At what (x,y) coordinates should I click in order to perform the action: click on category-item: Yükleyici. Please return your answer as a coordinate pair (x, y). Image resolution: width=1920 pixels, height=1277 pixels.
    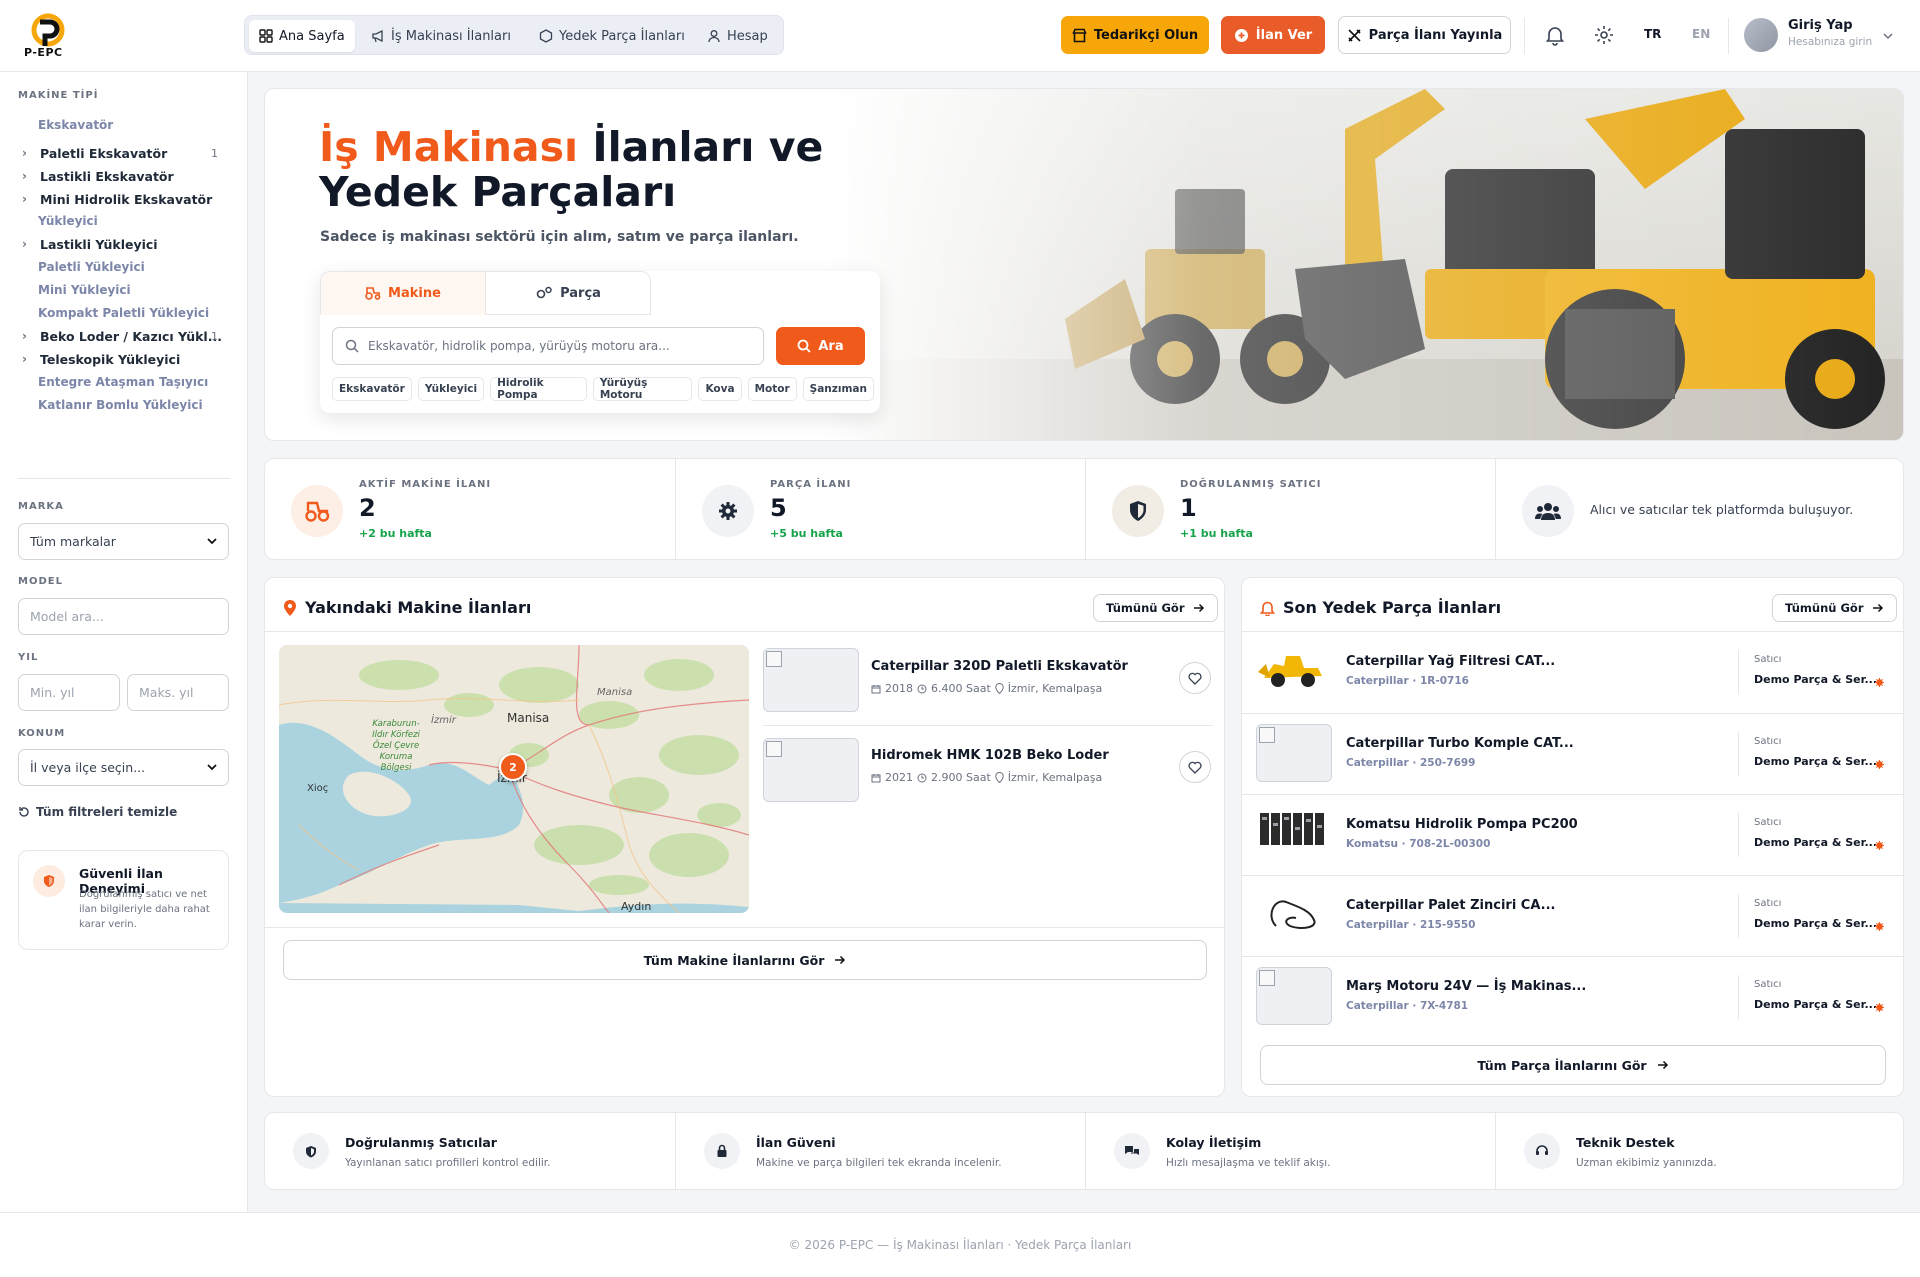
    Looking at the image, I should click on (138, 221).